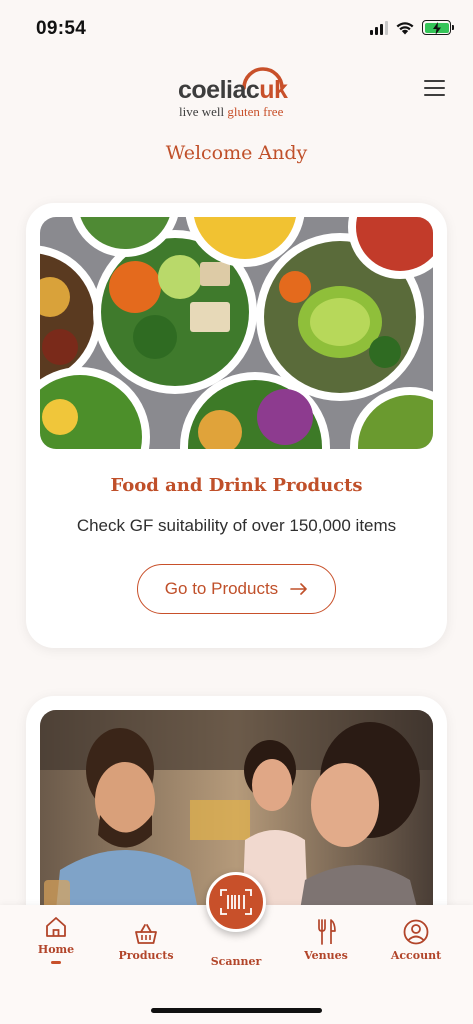 Image resolution: width=473 pixels, height=1024 pixels. What do you see at coordinates (379, 27) in the screenshot?
I see `signal-icon` at bounding box center [379, 27].